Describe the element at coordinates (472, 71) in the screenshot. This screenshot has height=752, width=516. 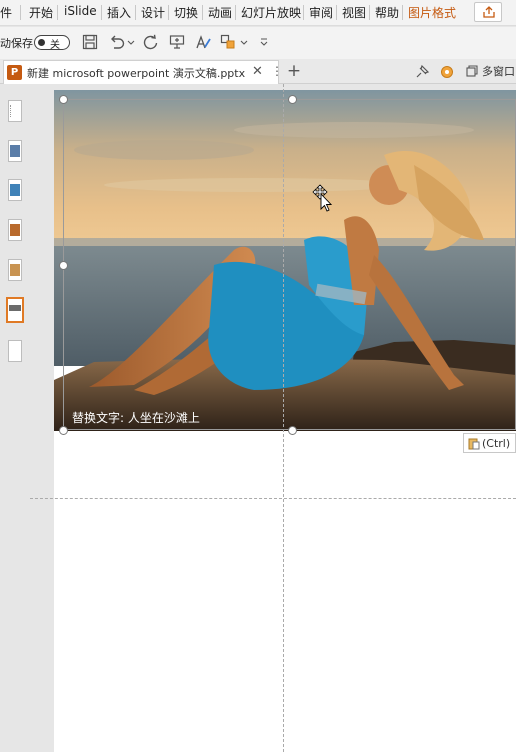
I see `multi-window-icon` at that location.